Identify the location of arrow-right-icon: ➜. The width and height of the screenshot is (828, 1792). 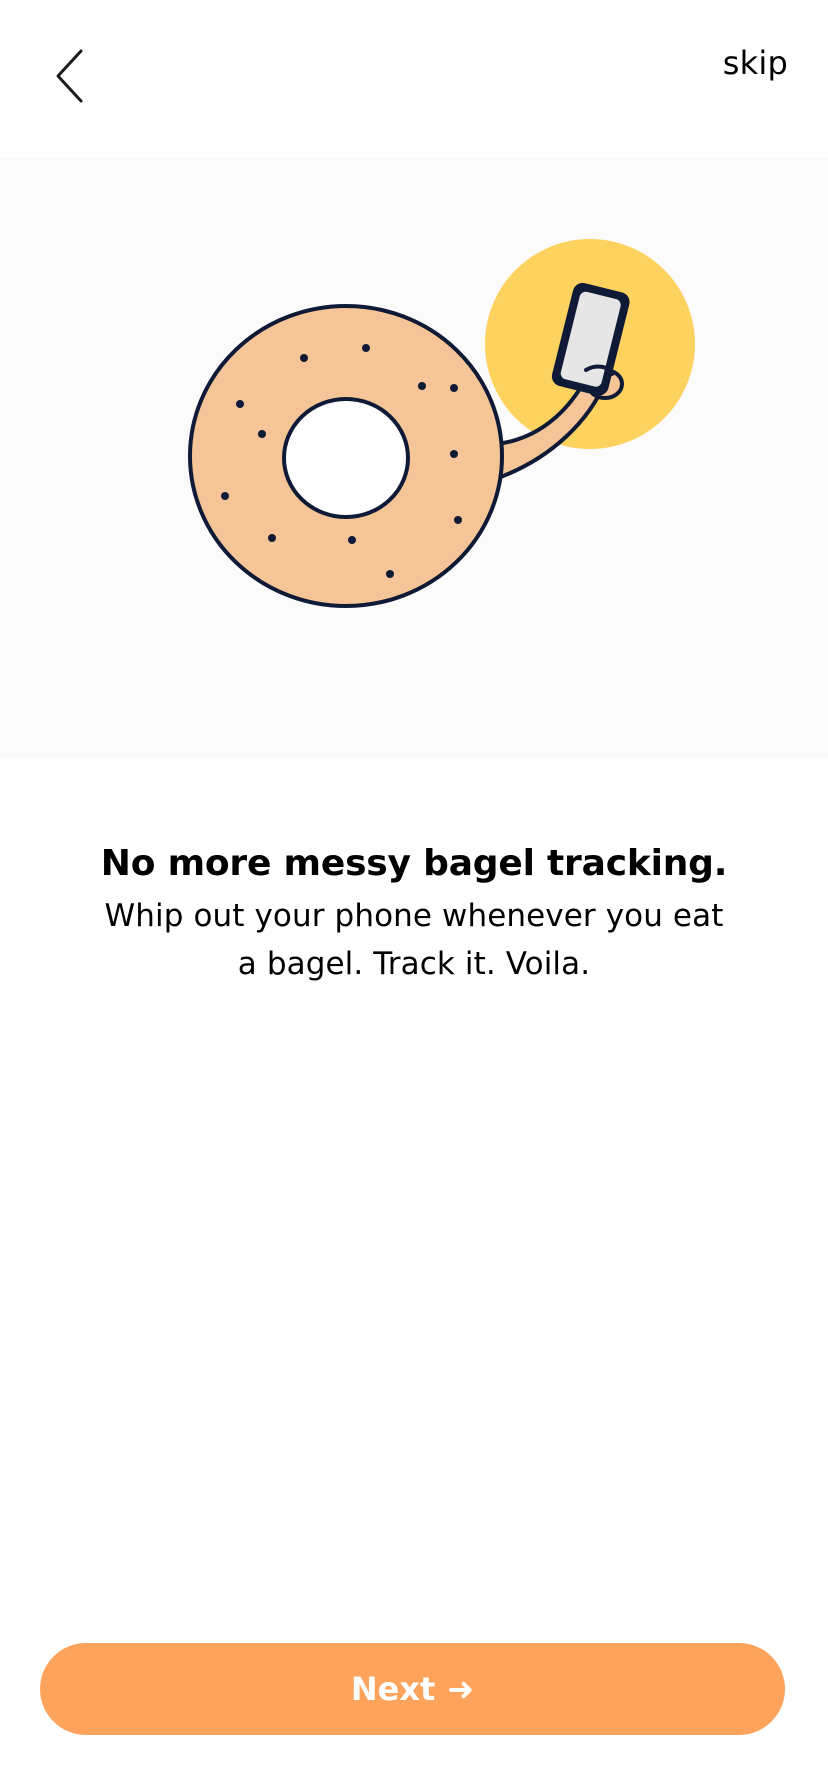
(461, 1689).